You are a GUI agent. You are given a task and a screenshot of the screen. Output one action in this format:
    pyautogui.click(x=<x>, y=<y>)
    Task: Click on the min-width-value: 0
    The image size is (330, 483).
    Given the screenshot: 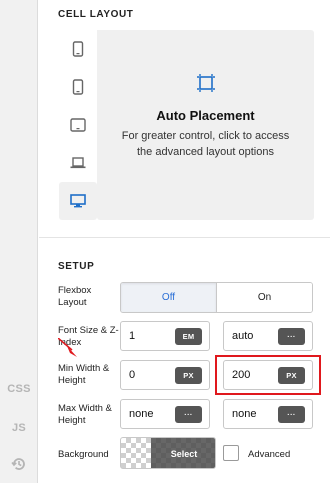 What is the action you would take?
    pyautogui.click(x=132, y=375)
    